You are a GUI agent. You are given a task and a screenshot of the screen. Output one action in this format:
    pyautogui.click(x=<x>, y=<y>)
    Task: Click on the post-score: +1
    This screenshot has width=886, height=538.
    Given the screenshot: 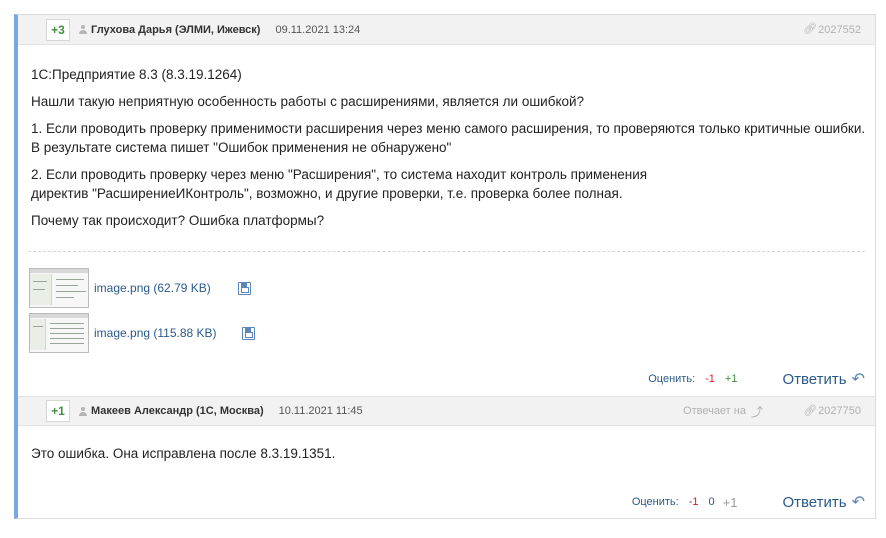 What is the action you would take?
    pyautogui.click(x=58, y=411)
    